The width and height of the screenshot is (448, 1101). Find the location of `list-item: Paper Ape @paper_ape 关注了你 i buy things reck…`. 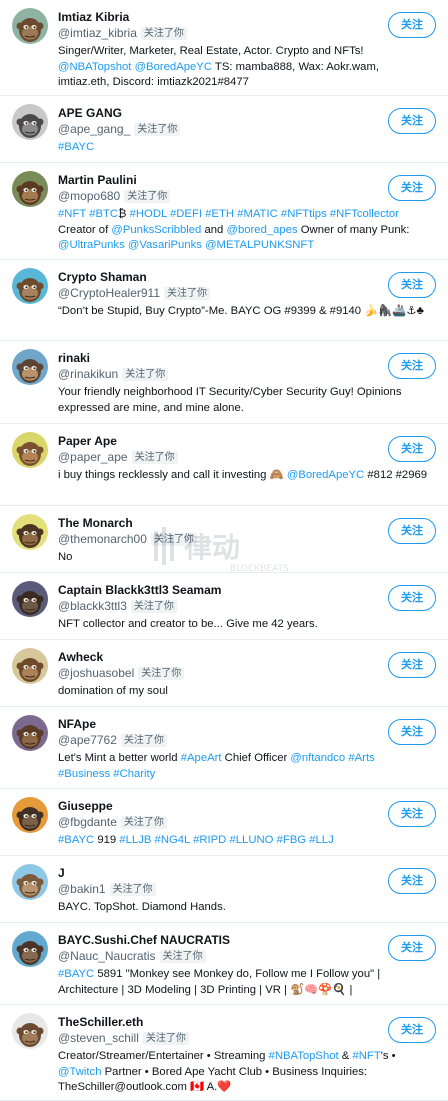

list-item: Paper Ape @paper_ape 关注了你 i buy things reck… is located at coordinates (224, 465).